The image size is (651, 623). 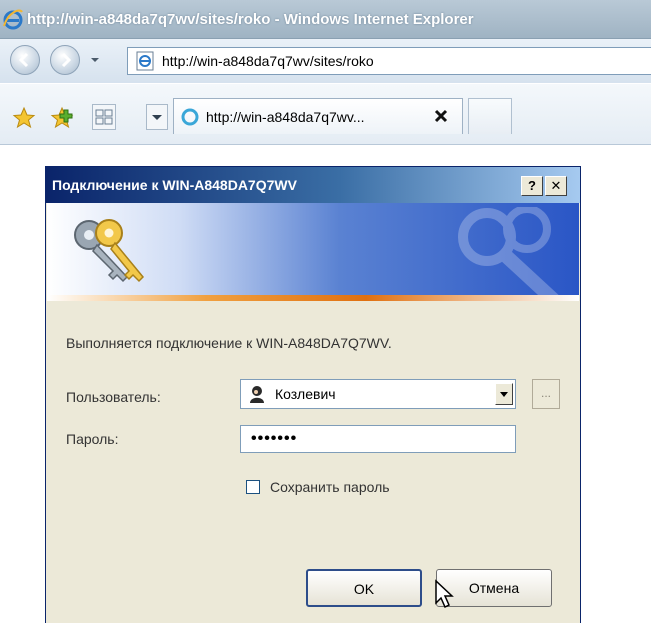 I want to click on banner-stripe, so click(x=313, y=298).